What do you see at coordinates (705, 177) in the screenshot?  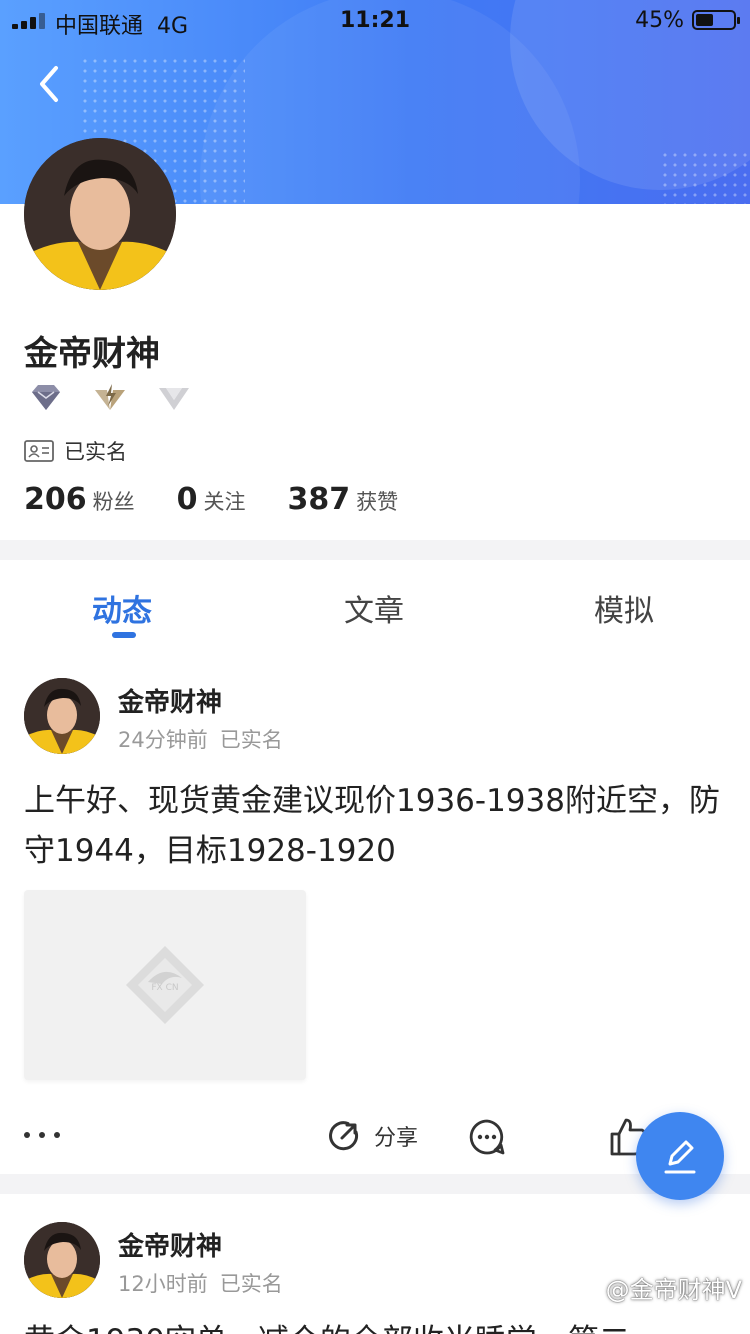 I see `banner-dot-pattern` at bounding box center [705, 177].